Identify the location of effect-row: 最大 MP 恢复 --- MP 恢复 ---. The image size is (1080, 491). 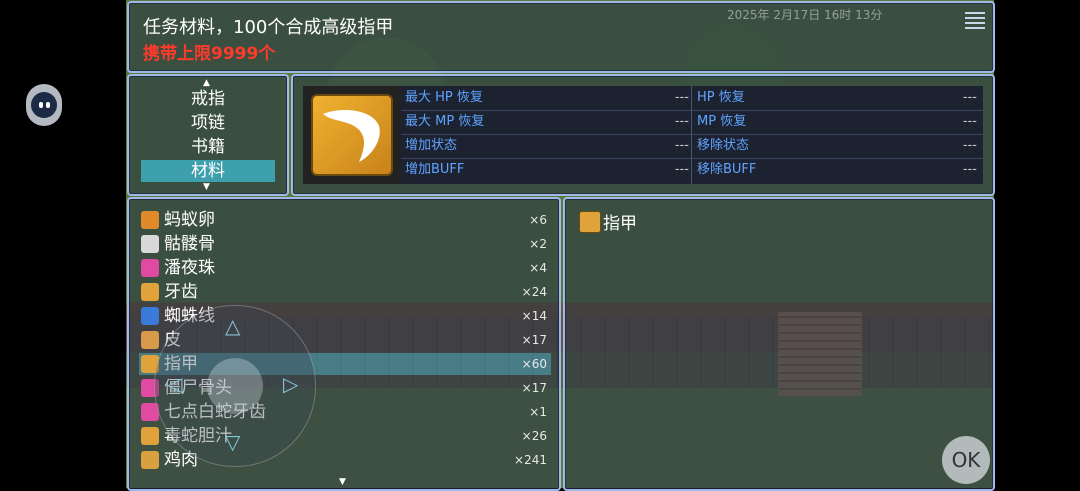
(692, 122).